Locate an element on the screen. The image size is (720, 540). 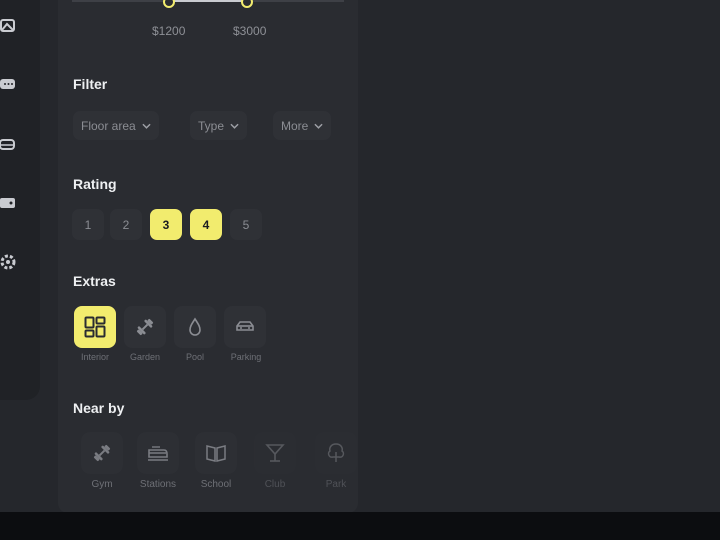
dropdown-label: Type is located at coordinates (211, 125).